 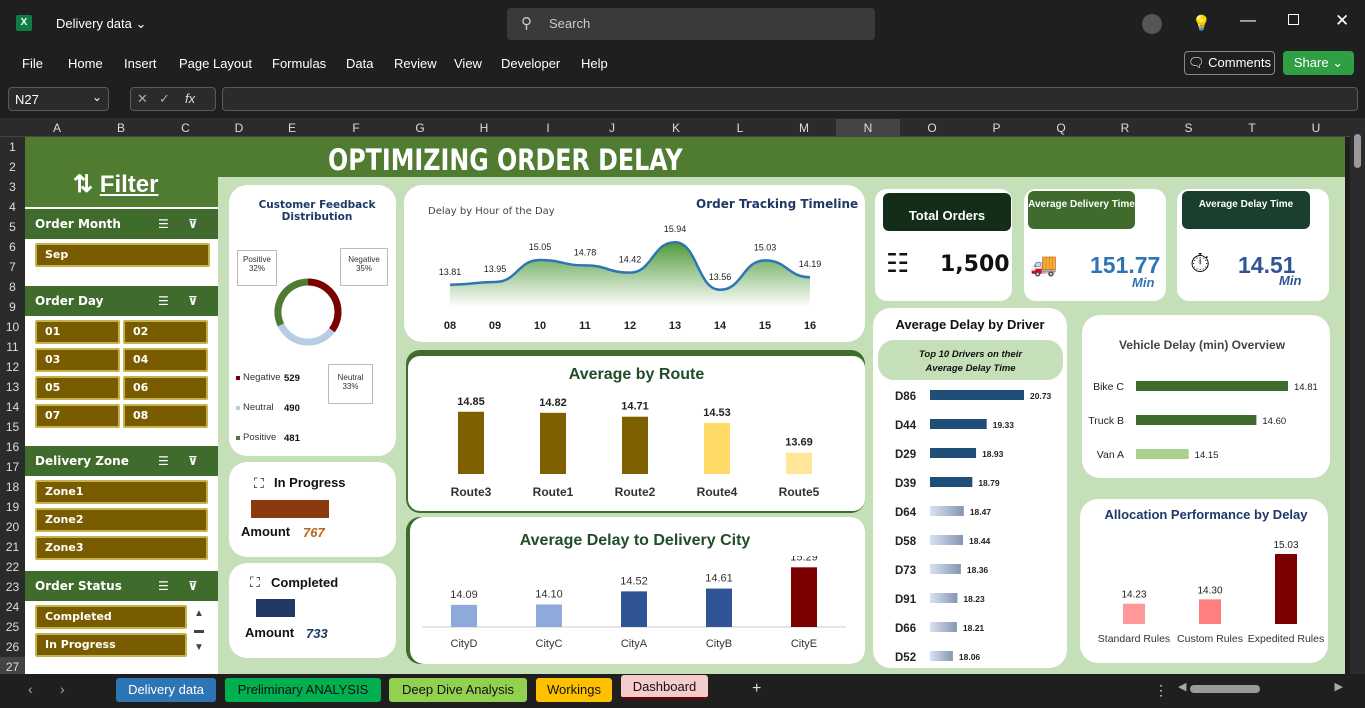 I want to click on row-header: 4, so click(x=12, y=207).